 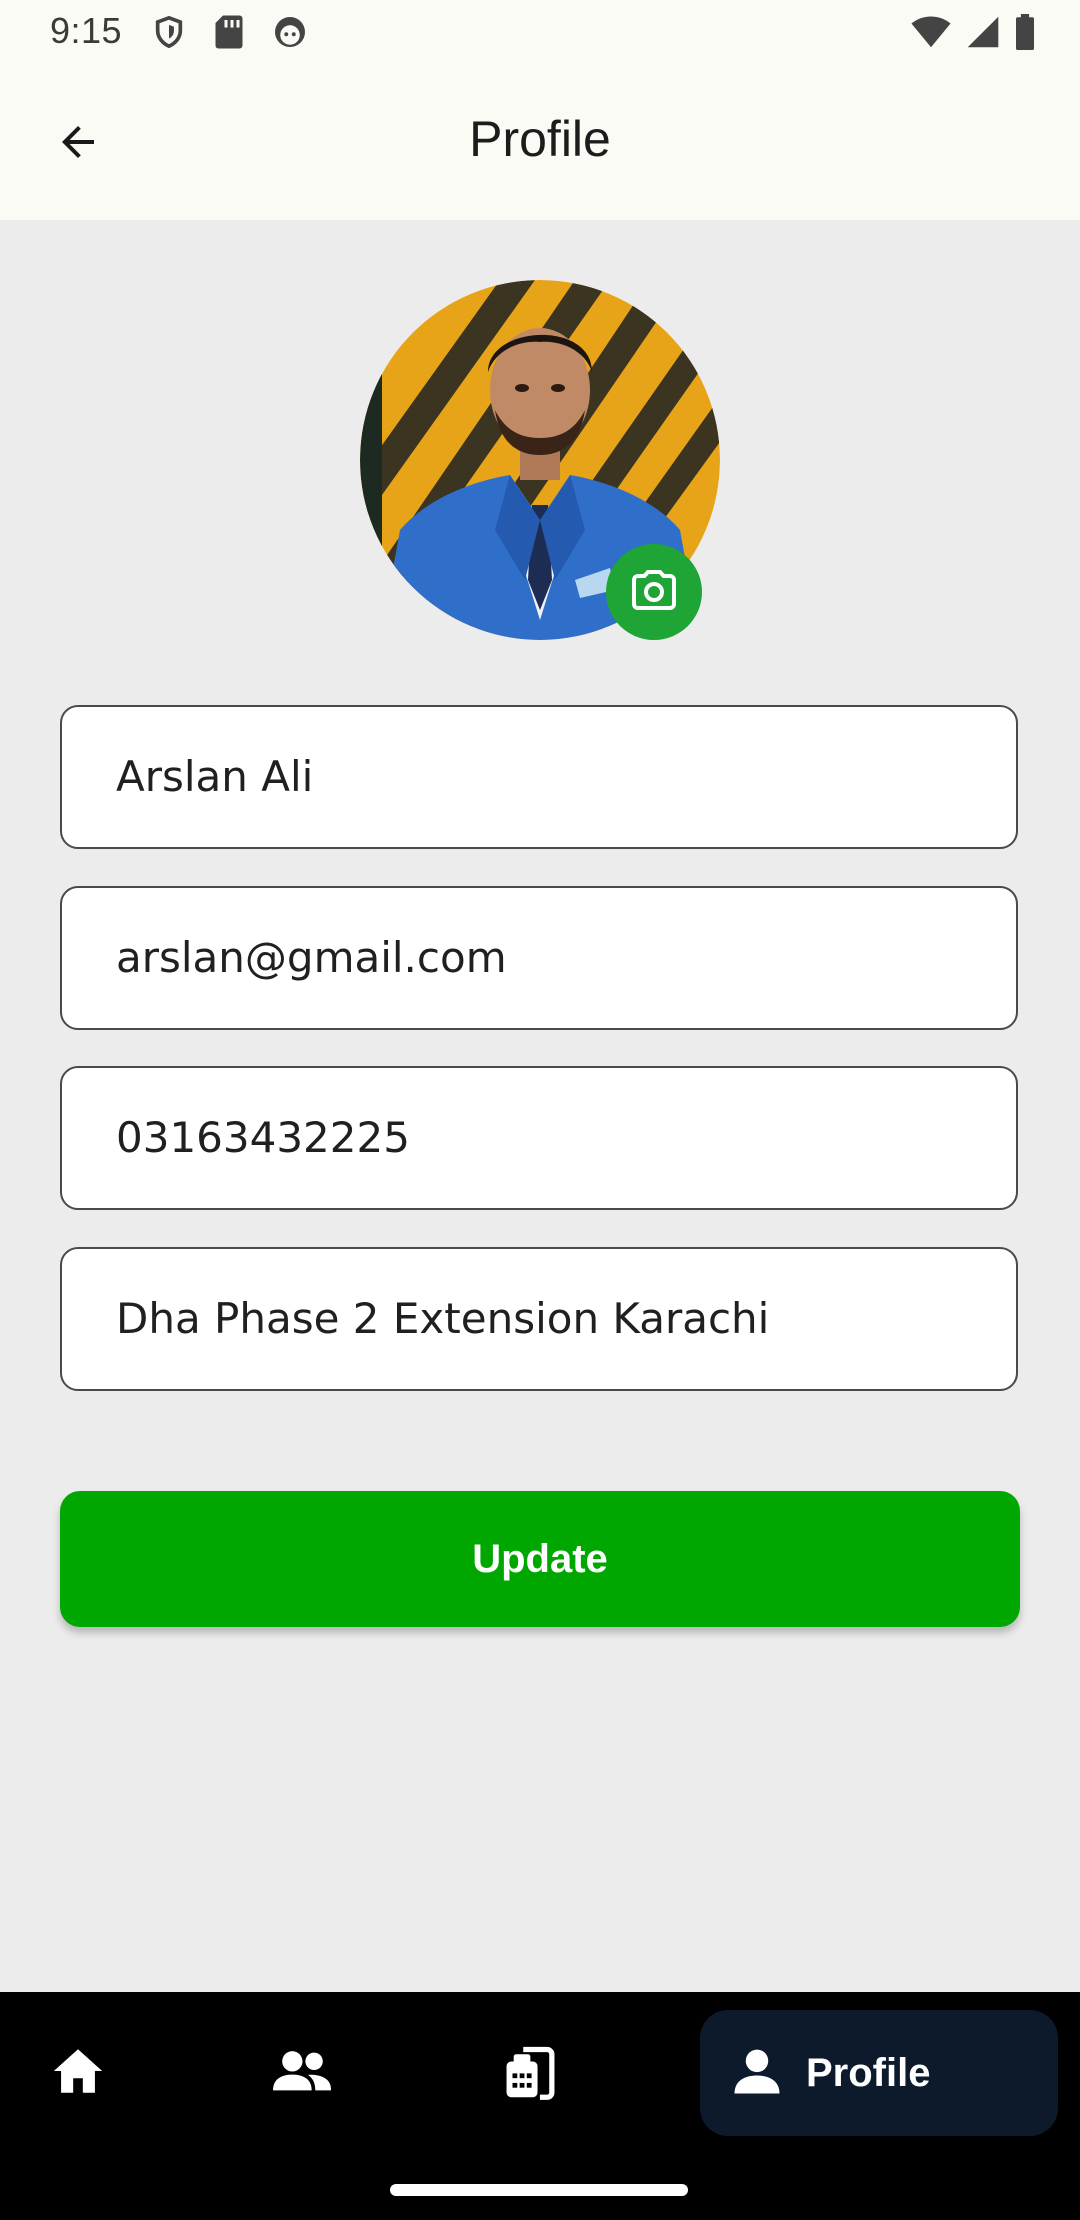 What do you see at coordinates (546, 1137) in the screenshot?
I see `phone-input` at bounding box center [546, 1137].